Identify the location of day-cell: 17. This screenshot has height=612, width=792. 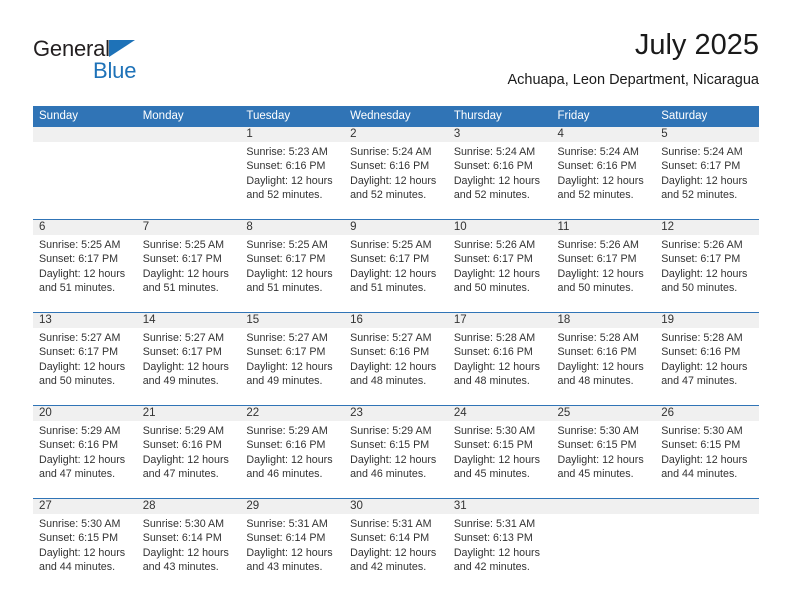
(499, 320).